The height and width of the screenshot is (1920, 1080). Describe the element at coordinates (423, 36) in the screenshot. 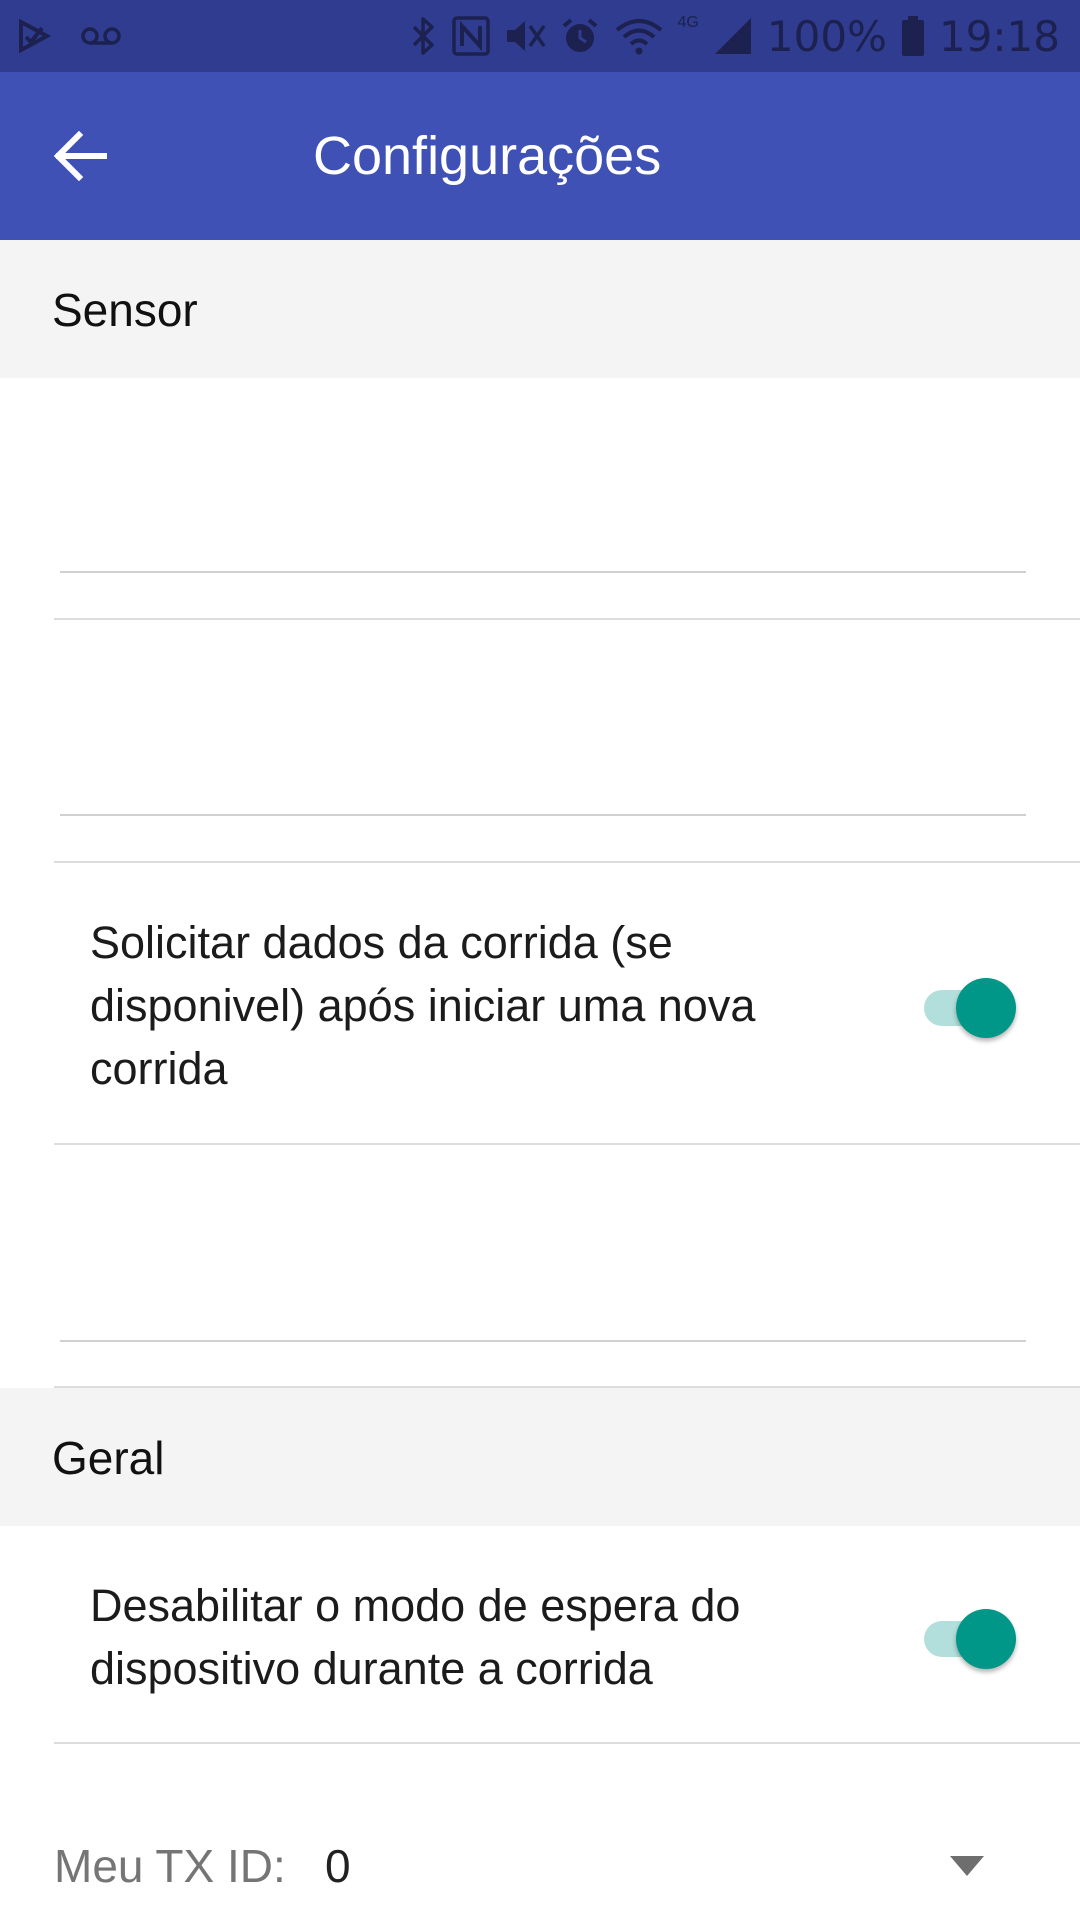

I see `bluetooth-icon` at that location.